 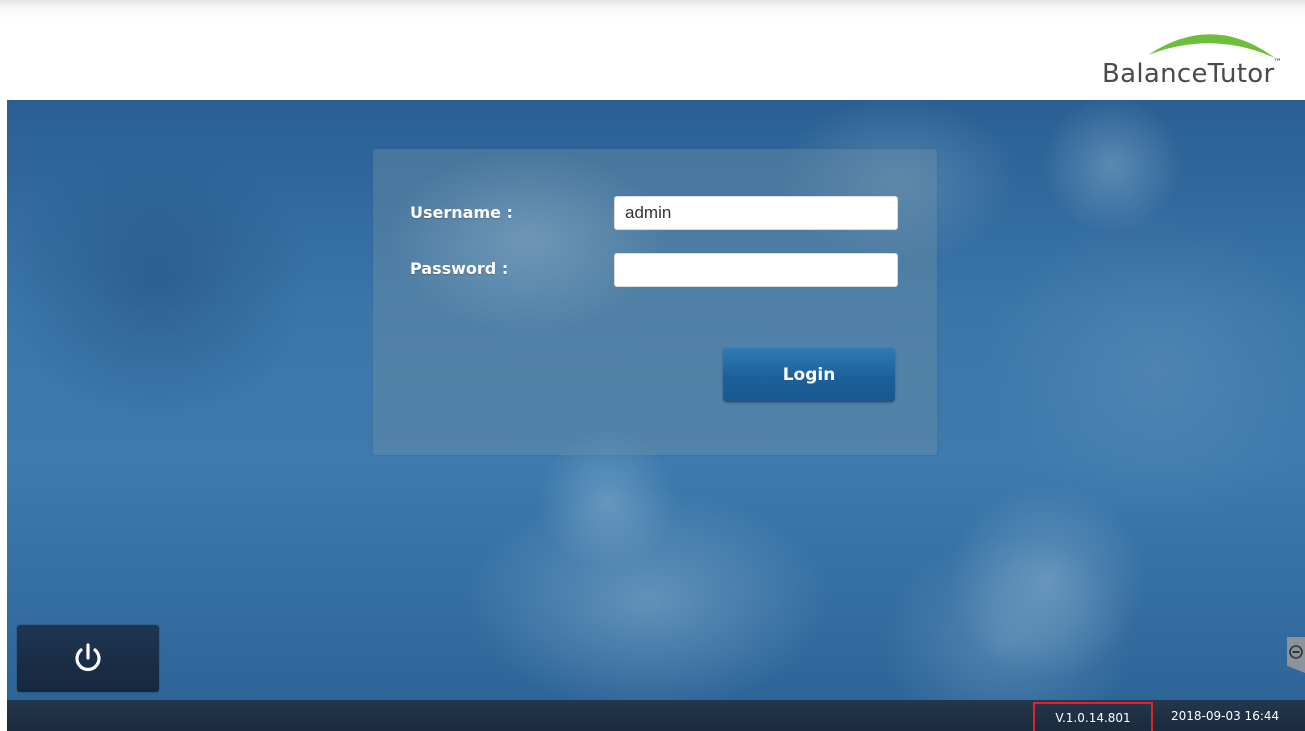 What do you see at coordinates (1188, 74) in the screenshot?
I see `brand-name: BalanceTutor` at bounding box center [1188, 74].